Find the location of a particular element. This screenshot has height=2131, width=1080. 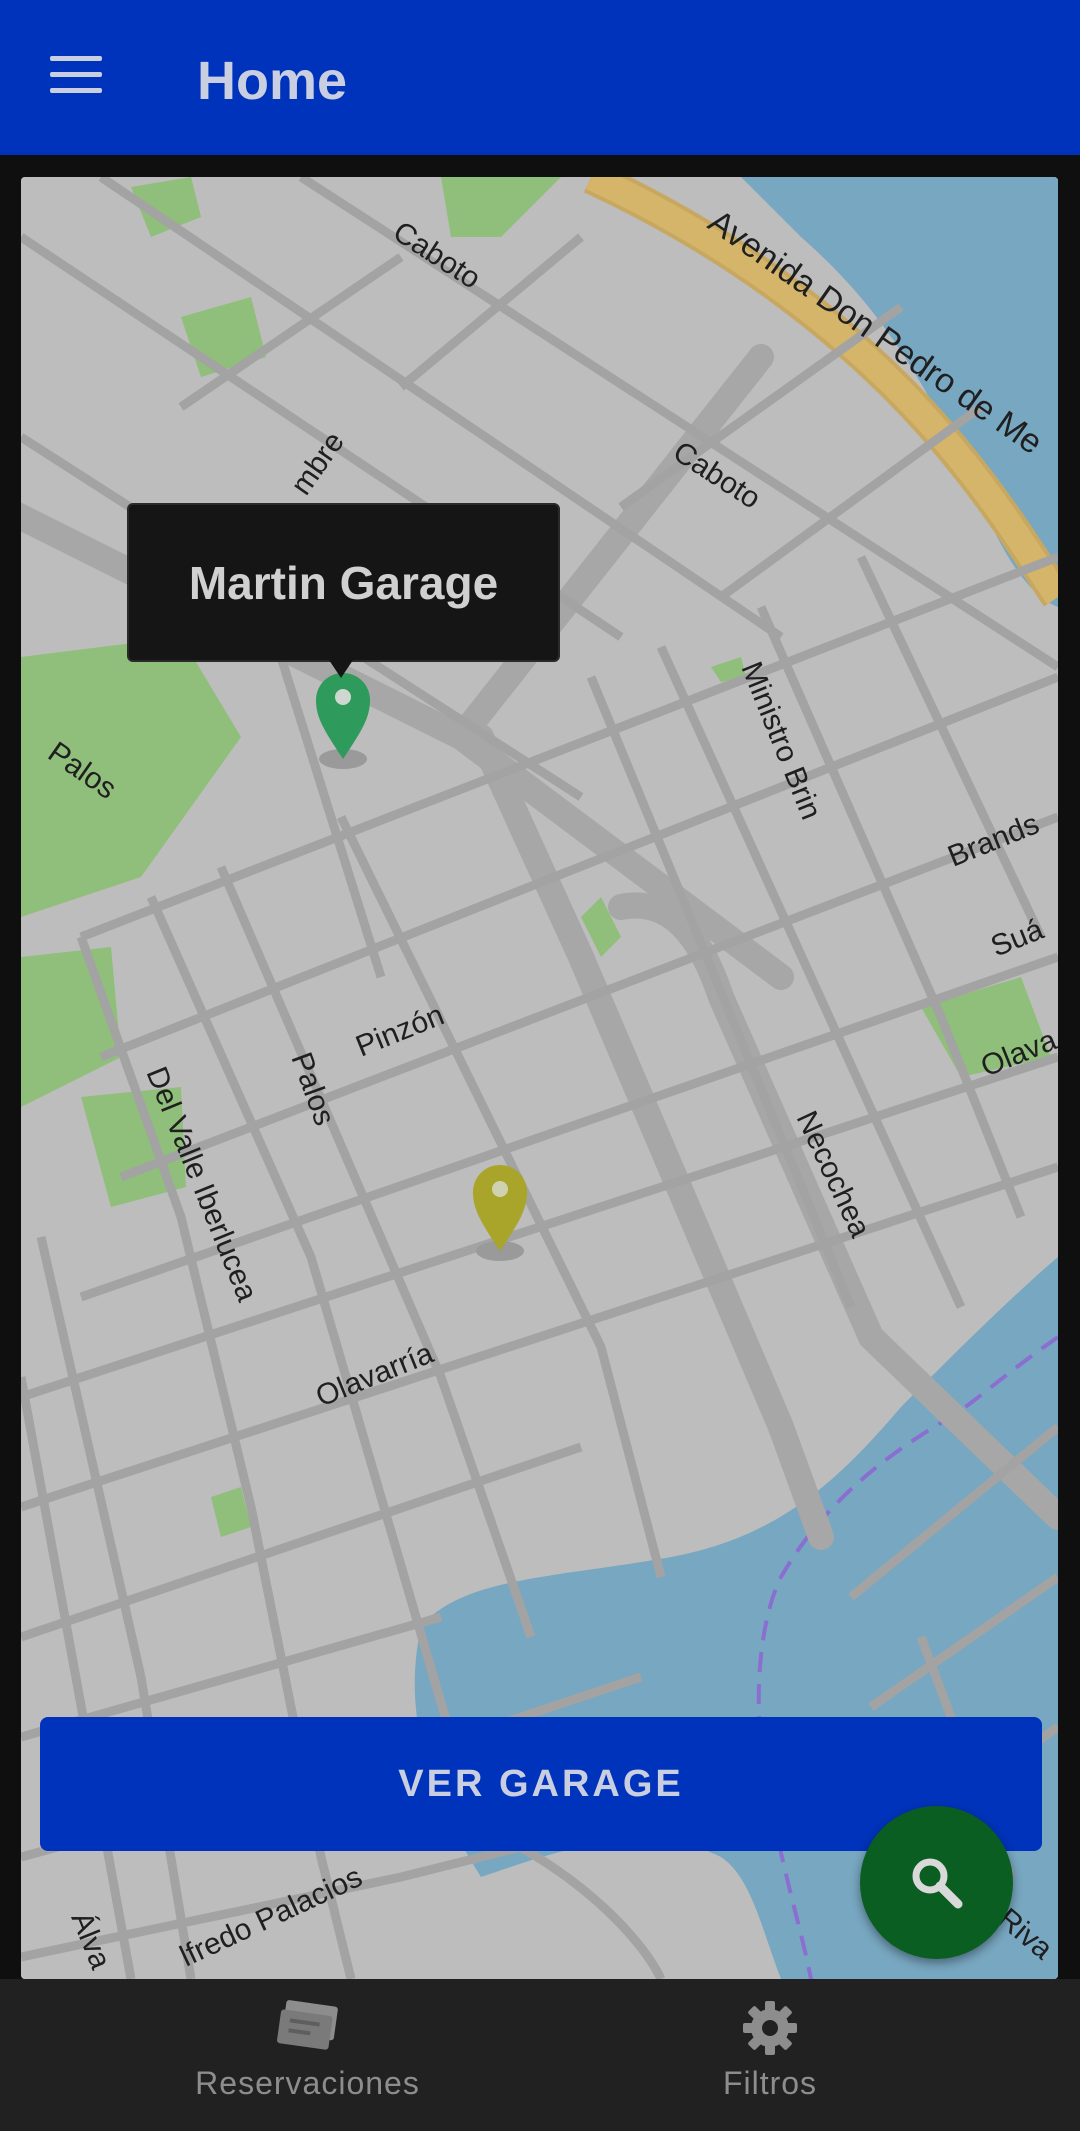

marker-tooltip: Martin Garage is located at coordinates (343, 590).